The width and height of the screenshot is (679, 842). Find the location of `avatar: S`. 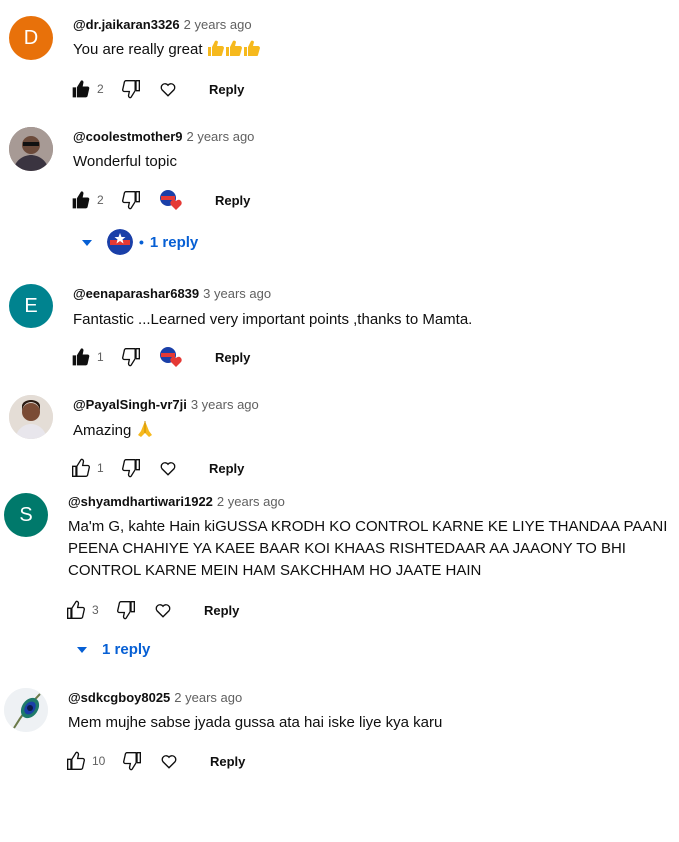

avatar: S is located at coordinates (26, 515).